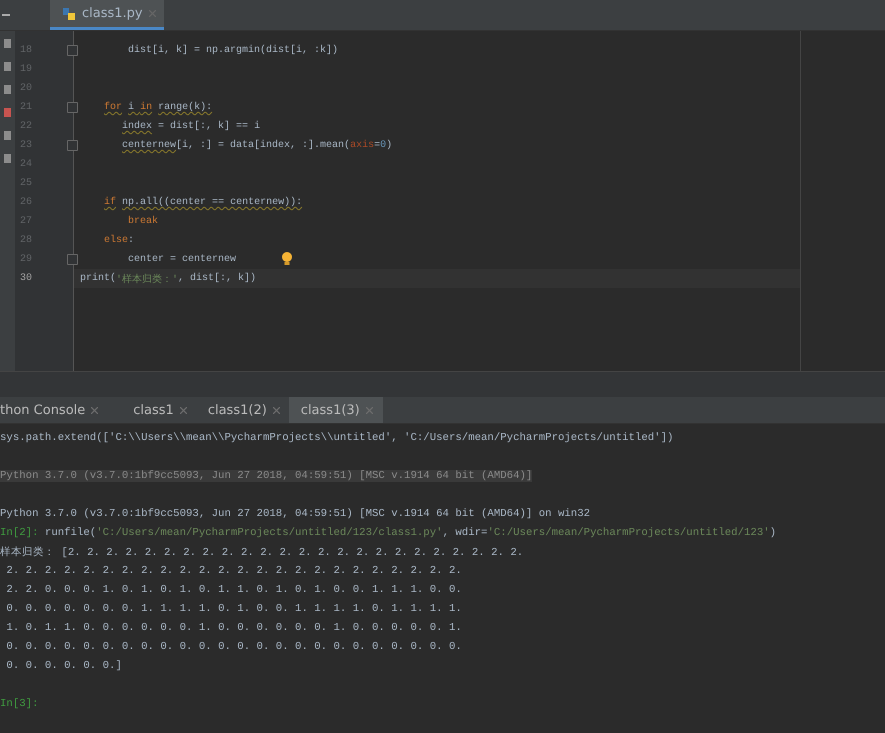  I want to click on lightbulb-icon, so click(287, 259).